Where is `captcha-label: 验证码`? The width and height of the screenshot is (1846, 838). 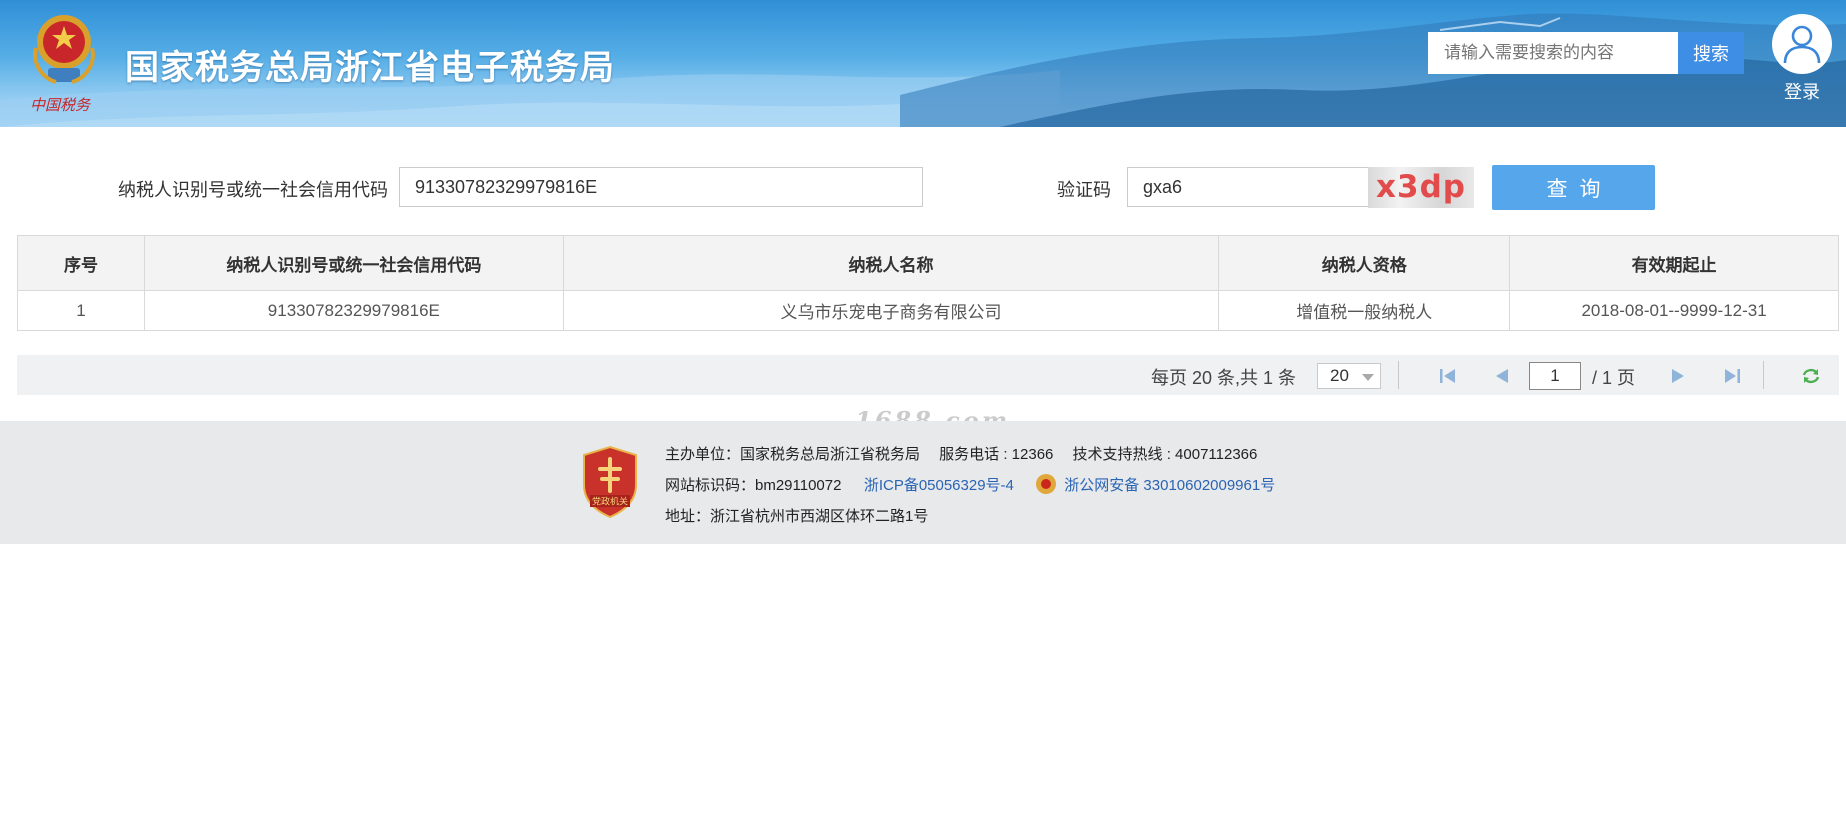 captcha-label: 验证码 is located at coordinates (1084, 190).